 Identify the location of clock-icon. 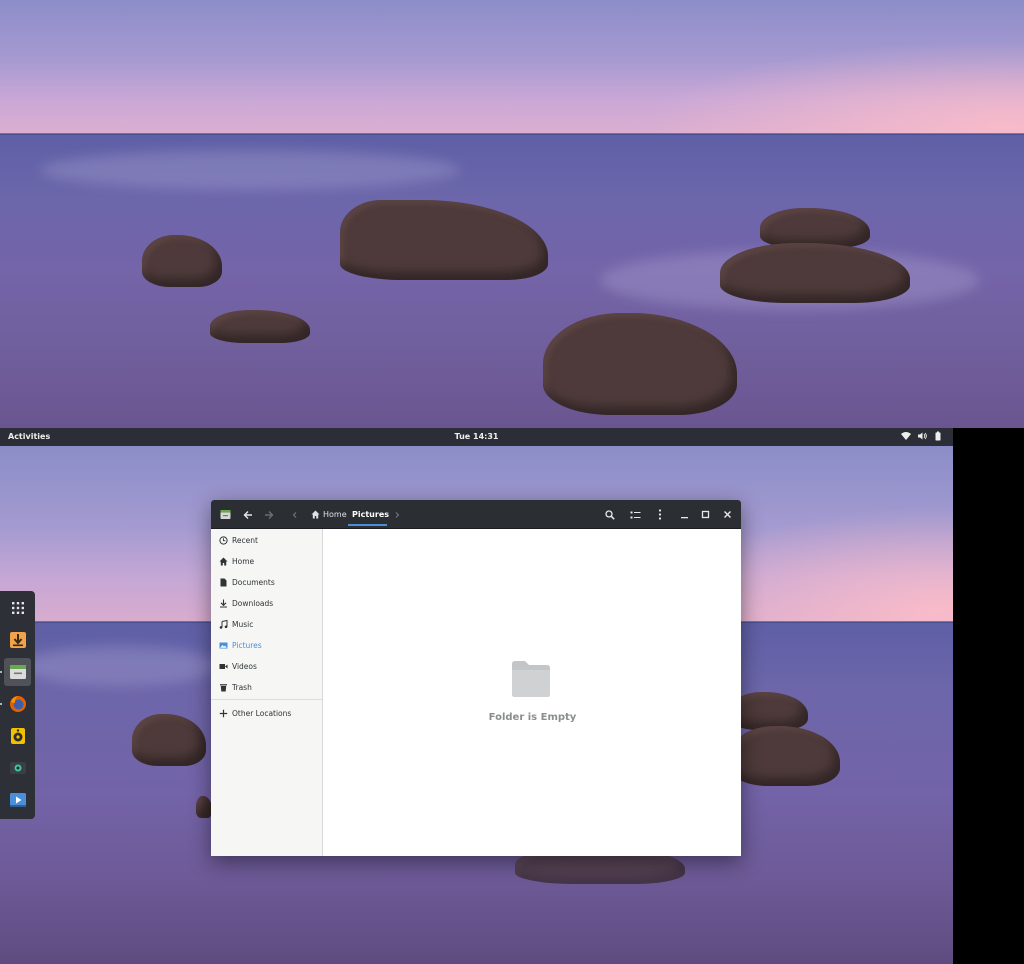
(223, 540).